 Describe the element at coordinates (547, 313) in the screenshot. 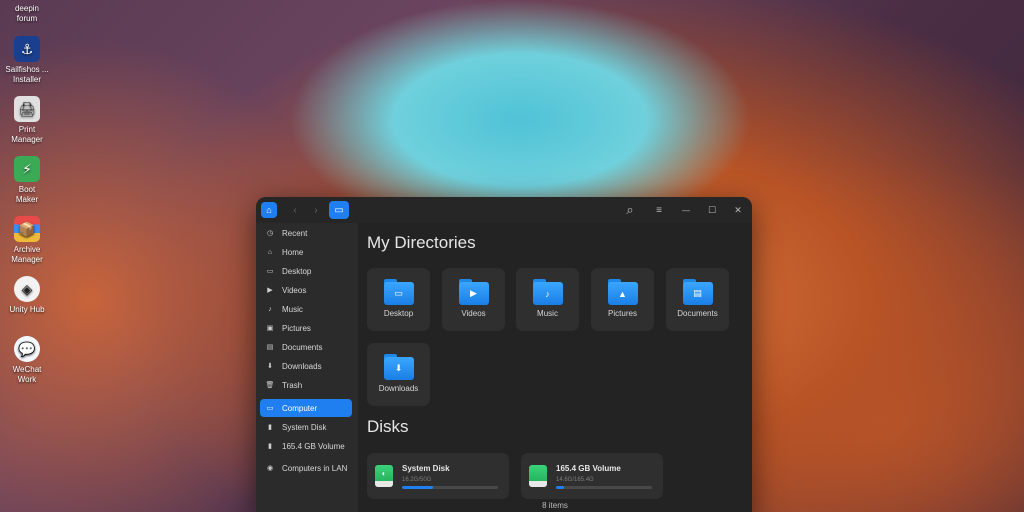

I see `directory-label: Music` at that location.